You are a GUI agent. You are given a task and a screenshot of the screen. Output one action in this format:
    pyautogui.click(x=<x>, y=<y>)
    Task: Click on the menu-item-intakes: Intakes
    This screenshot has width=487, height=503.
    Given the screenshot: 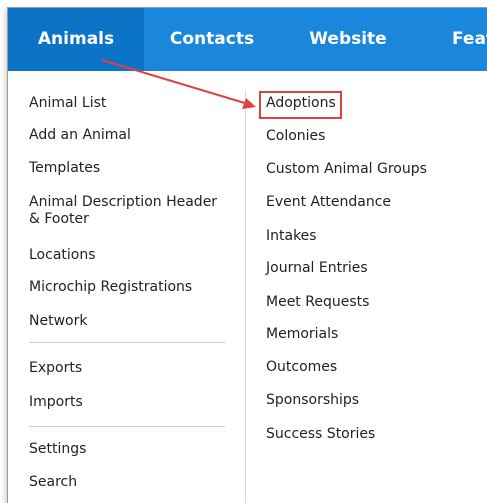 What is the action you would take?
    pyautogui.click(x=291, y=236)
    